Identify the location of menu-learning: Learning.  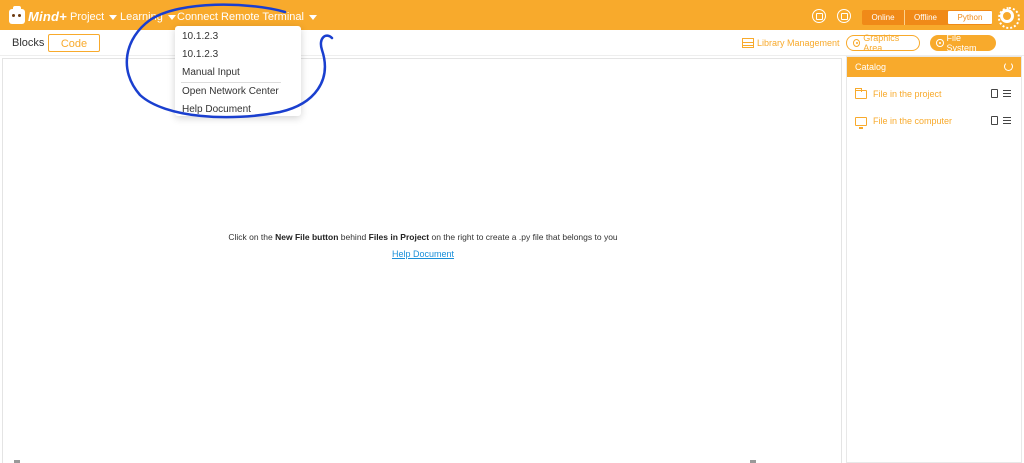
(148, 17).